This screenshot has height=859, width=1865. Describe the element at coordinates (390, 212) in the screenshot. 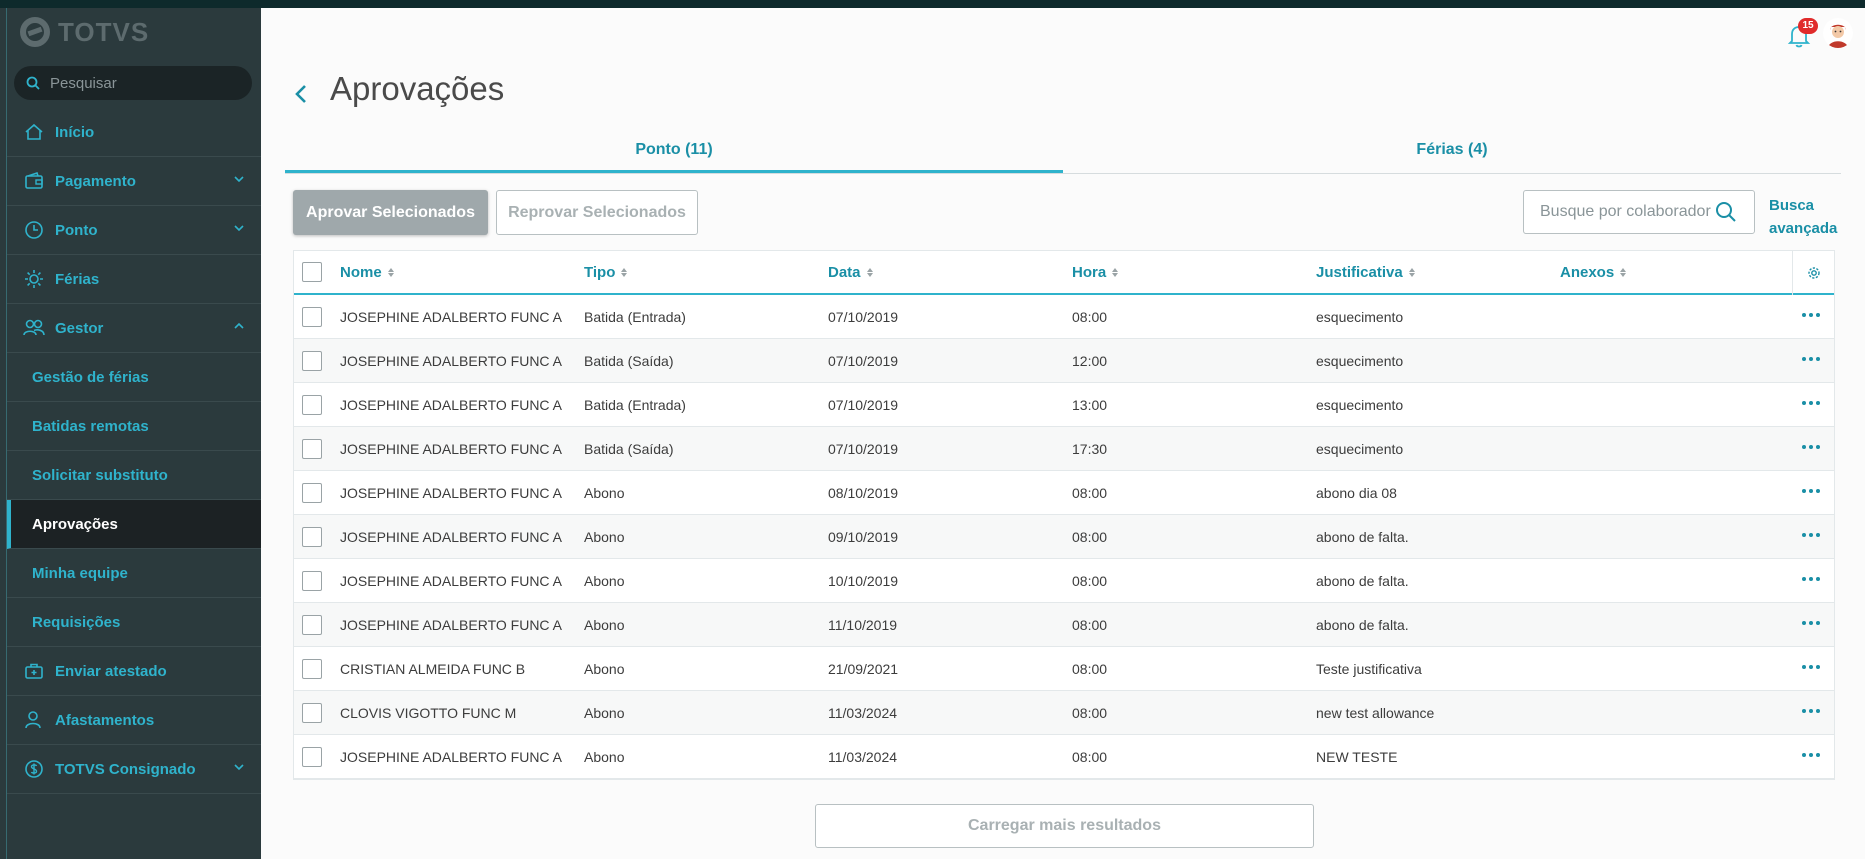

I see `approve-selected-button: Aprovar Selecionados` at that location.